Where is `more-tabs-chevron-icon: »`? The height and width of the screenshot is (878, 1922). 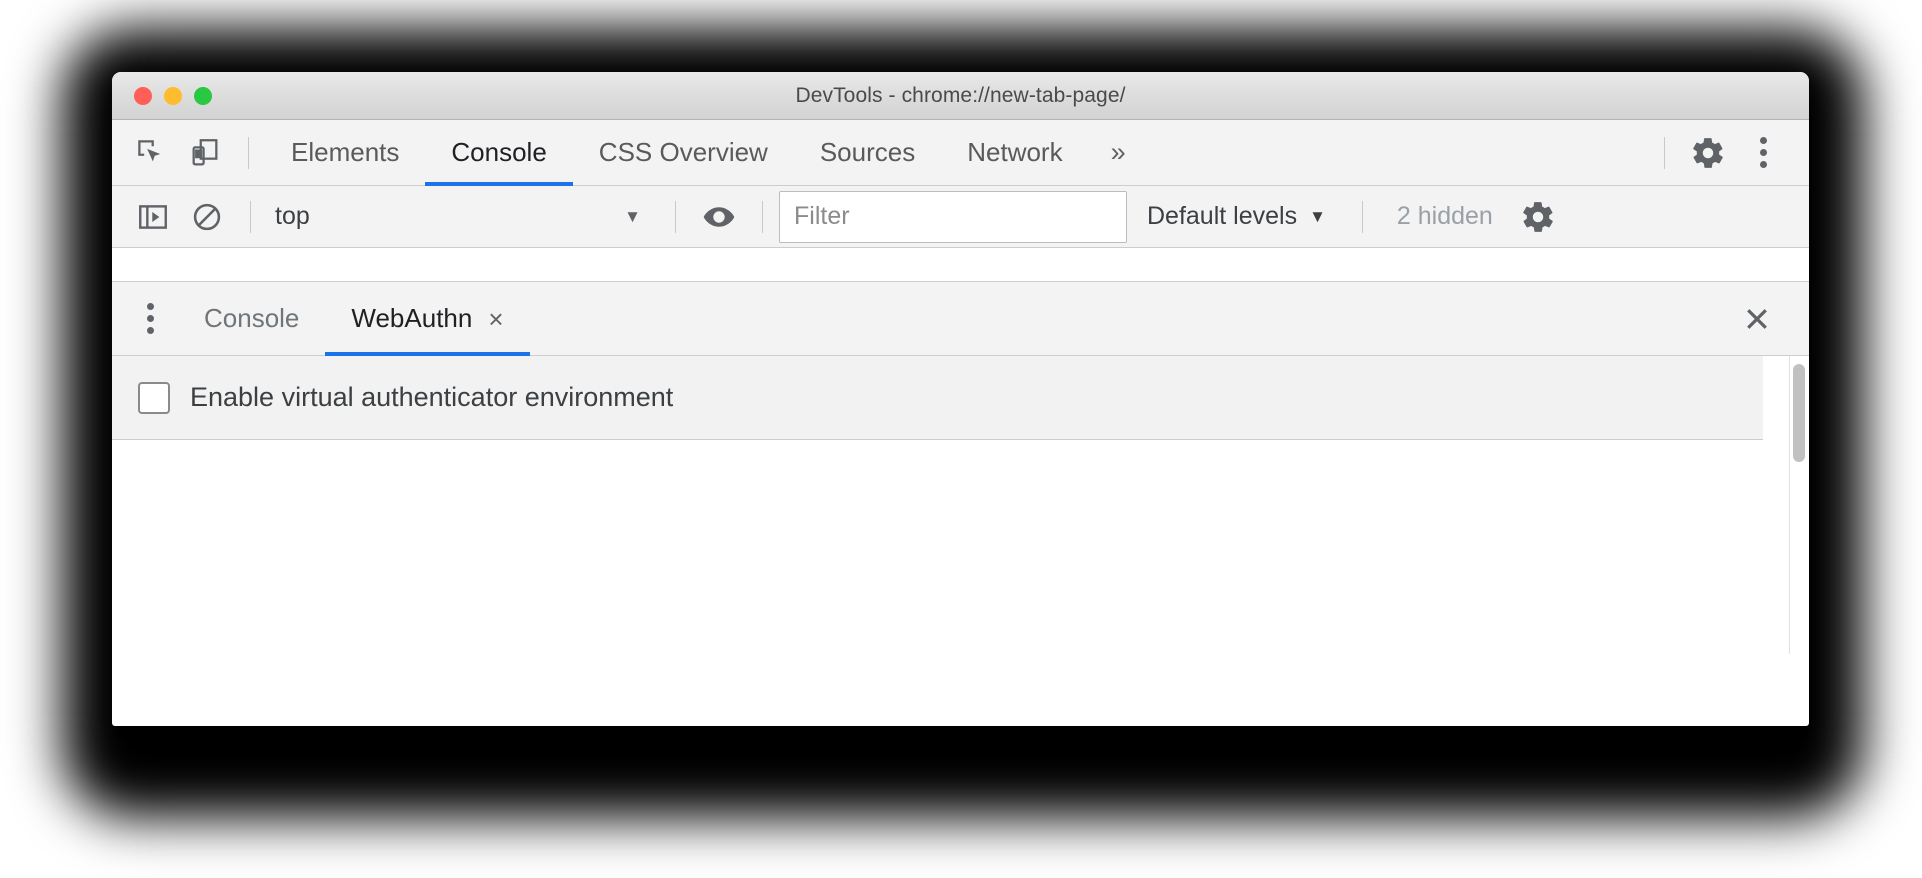
more-tabs-chevron-icon: » is located at coordinates (1118, 153).